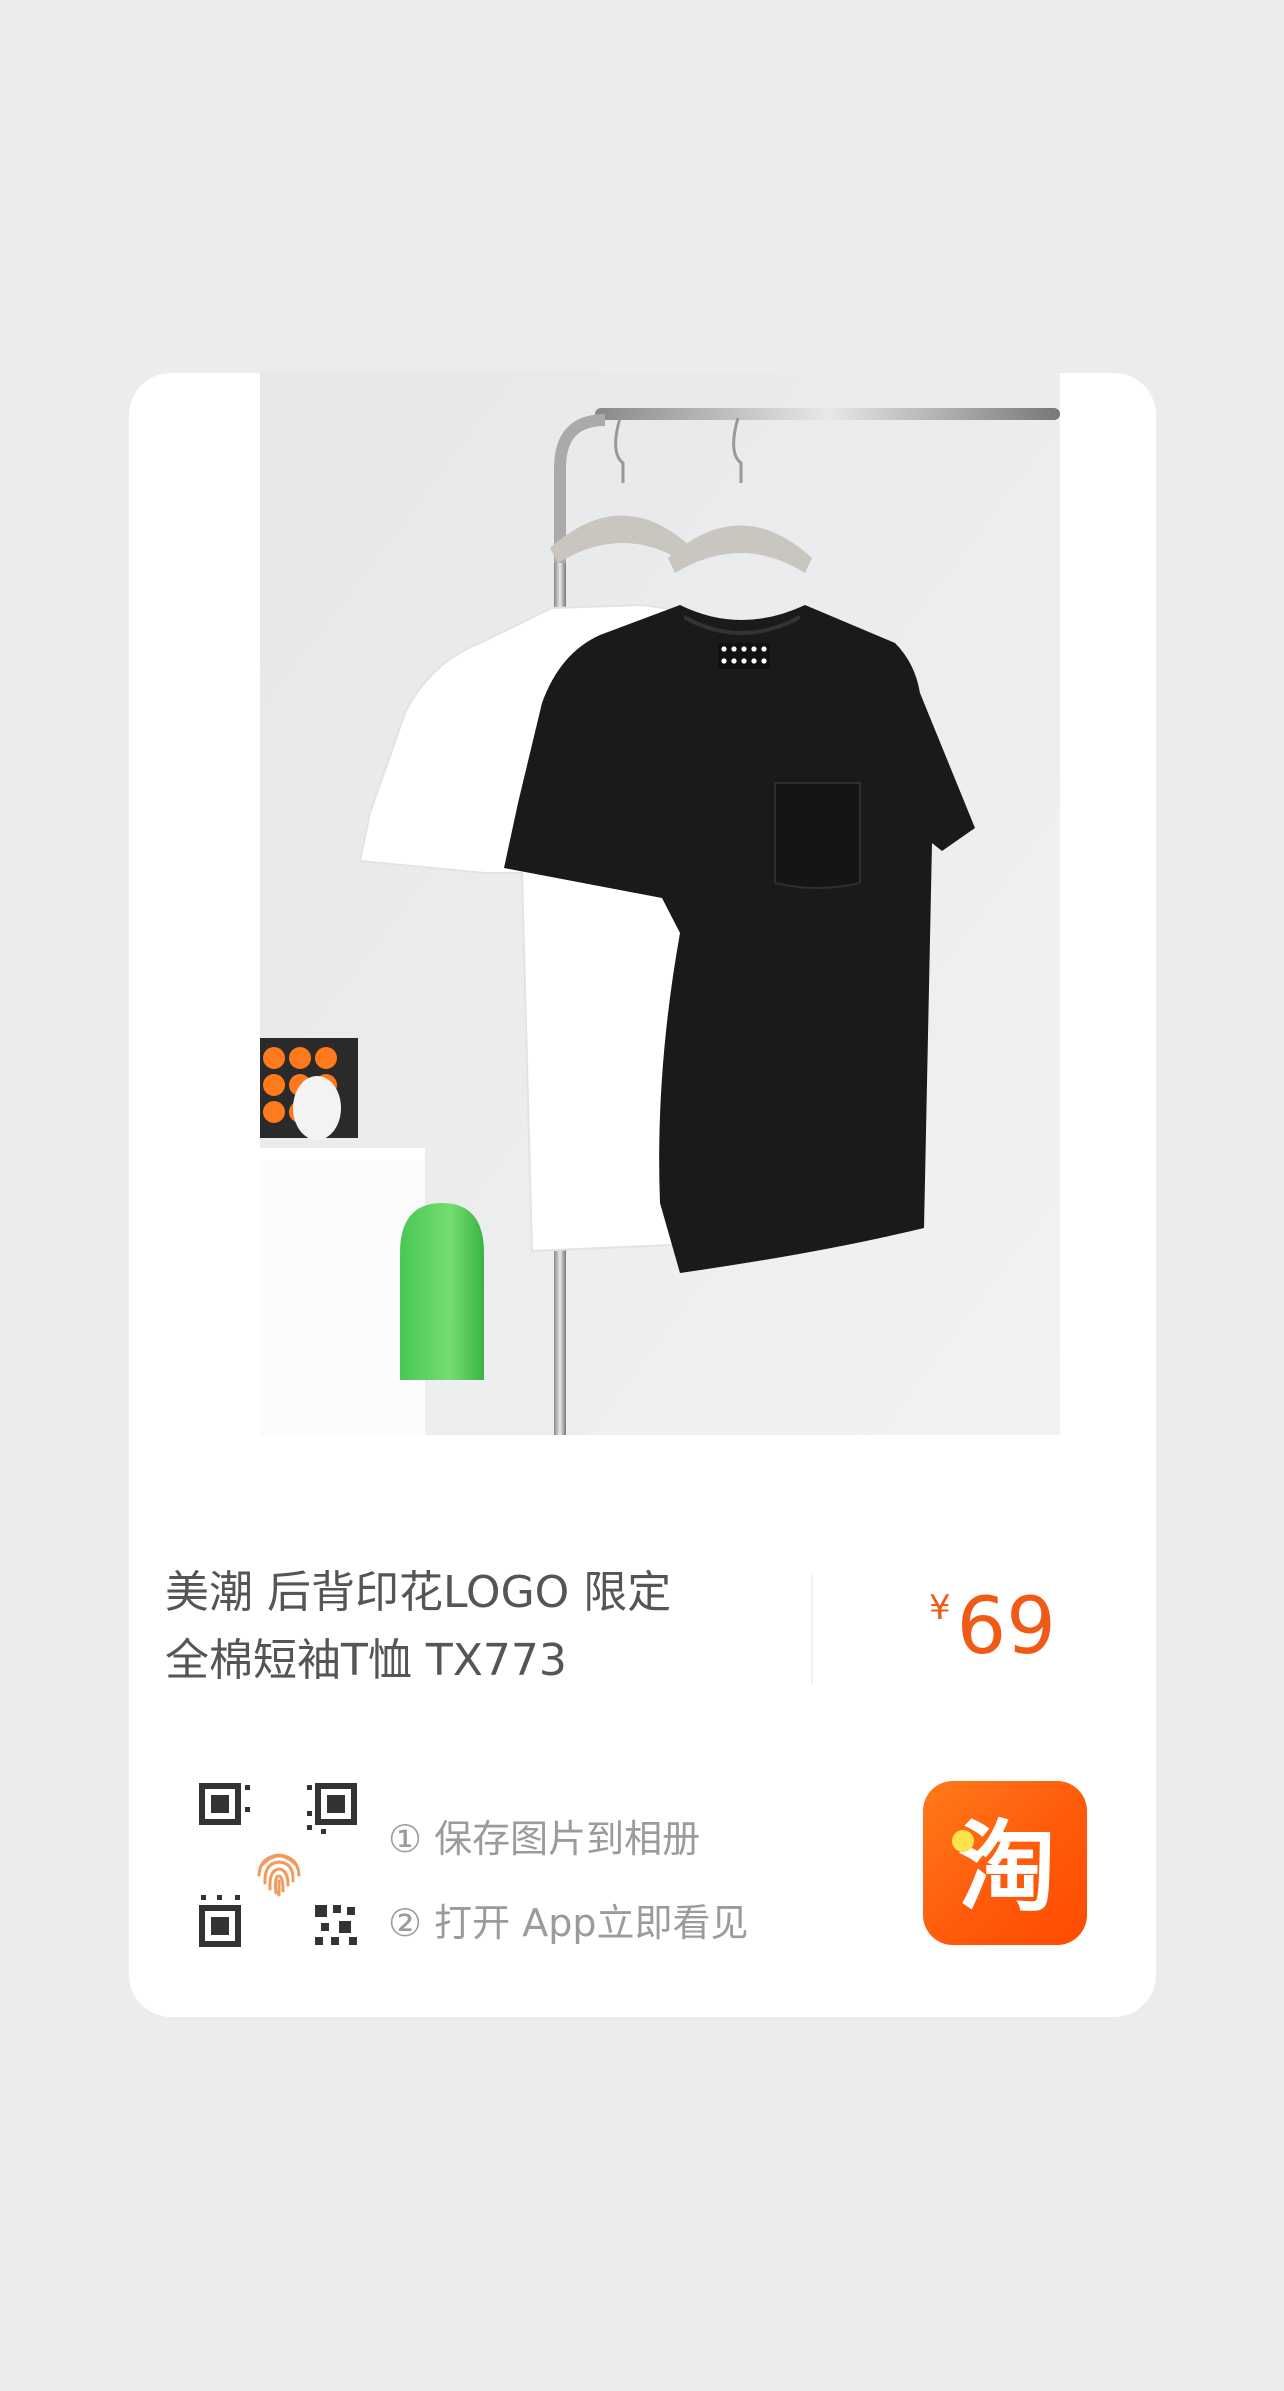 This screenshot has width=1284, height=2391. Describe the element at coordinates (475, 1627) in the screenshot. I see `product-title: 美潮 后背印花LOGO 限定 全棉短袖T恤 TX773` at that location.